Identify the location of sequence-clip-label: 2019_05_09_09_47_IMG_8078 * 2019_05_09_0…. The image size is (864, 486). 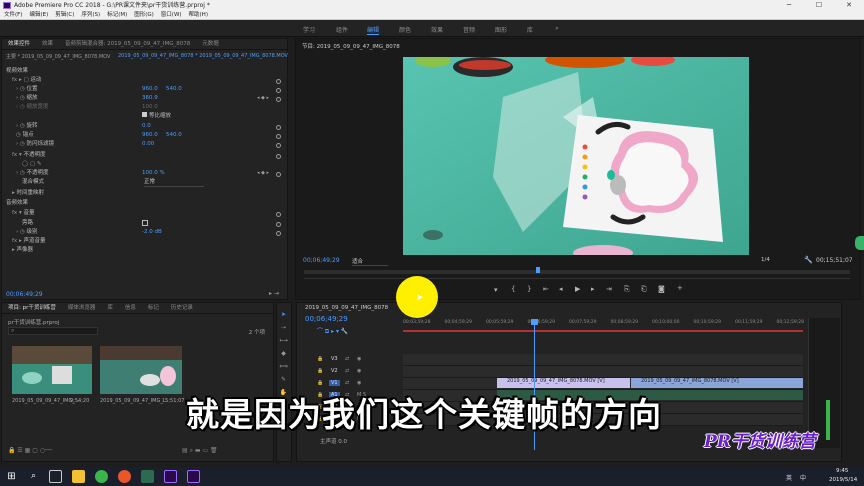
(203, 56).